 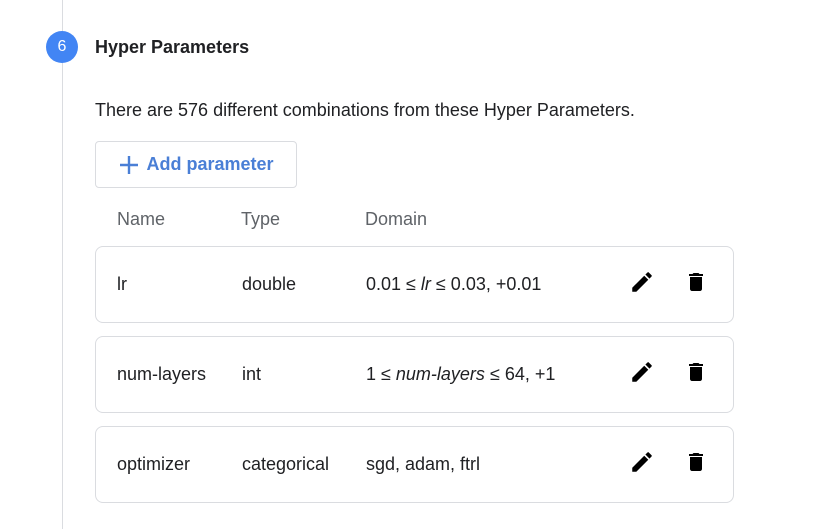 What do you see at coordinates (381, 374) in the screenshot?
I see `domain-lower: 1 ≤` at bounding box center [381, 374].